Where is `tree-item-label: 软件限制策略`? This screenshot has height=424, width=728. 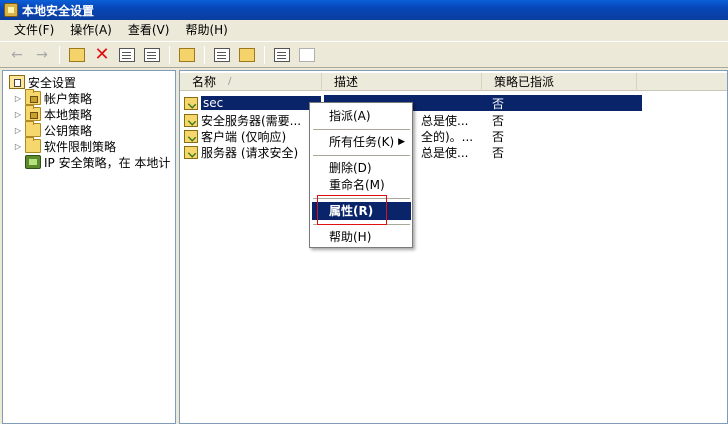 tree-item-label: 软件限制策略 is located at coordinates (80, 146).